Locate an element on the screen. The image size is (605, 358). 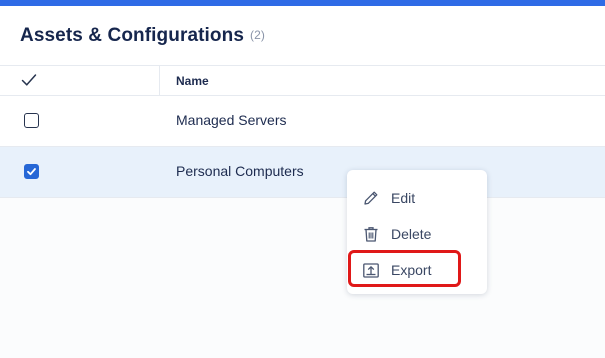
item-count: (2) is located at coordinates (257, 35).